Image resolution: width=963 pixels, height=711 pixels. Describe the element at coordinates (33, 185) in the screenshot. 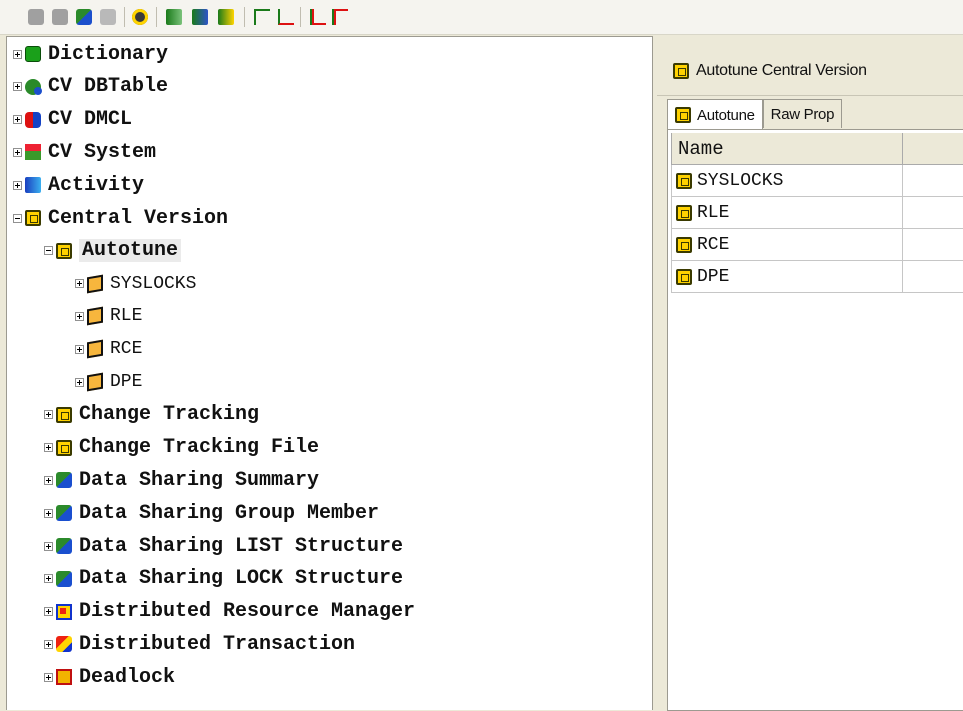

I see `activity-icon` at that location.